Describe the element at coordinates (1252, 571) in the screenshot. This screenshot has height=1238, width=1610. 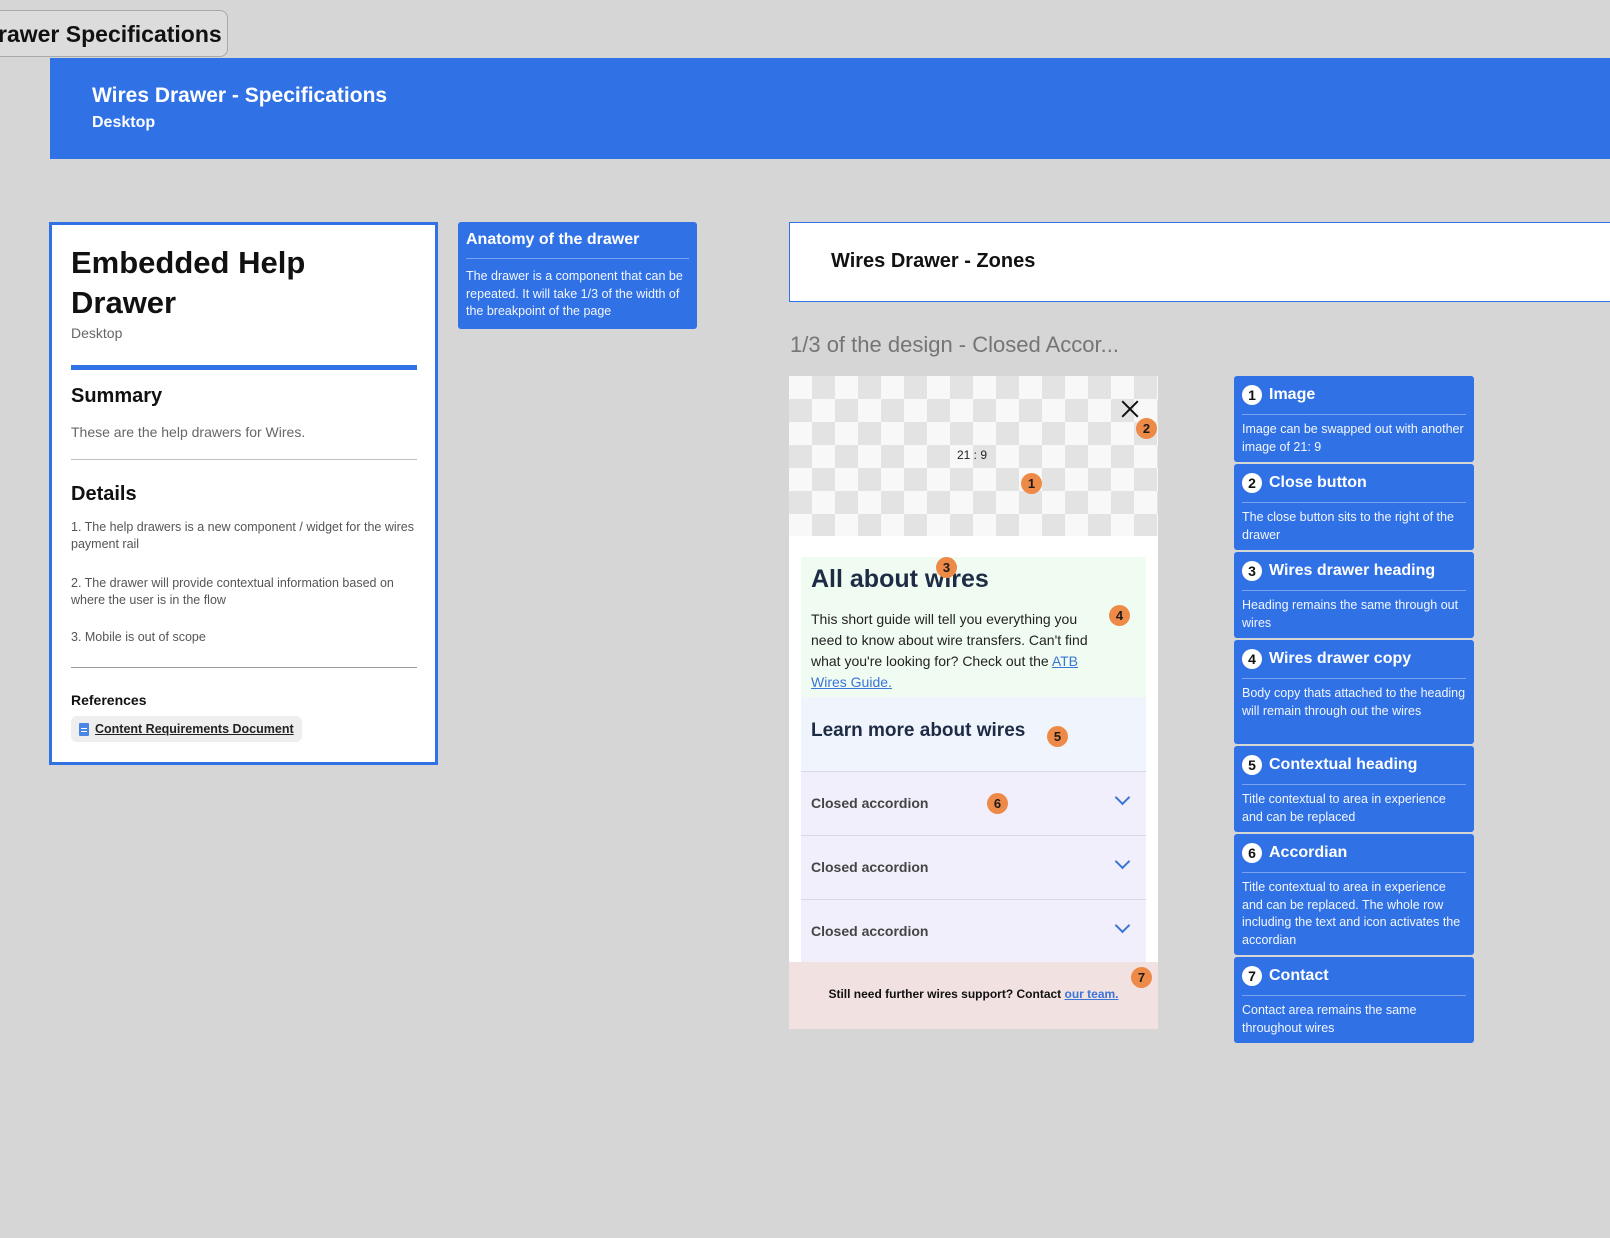
I see `legend-number: 3` at that location.